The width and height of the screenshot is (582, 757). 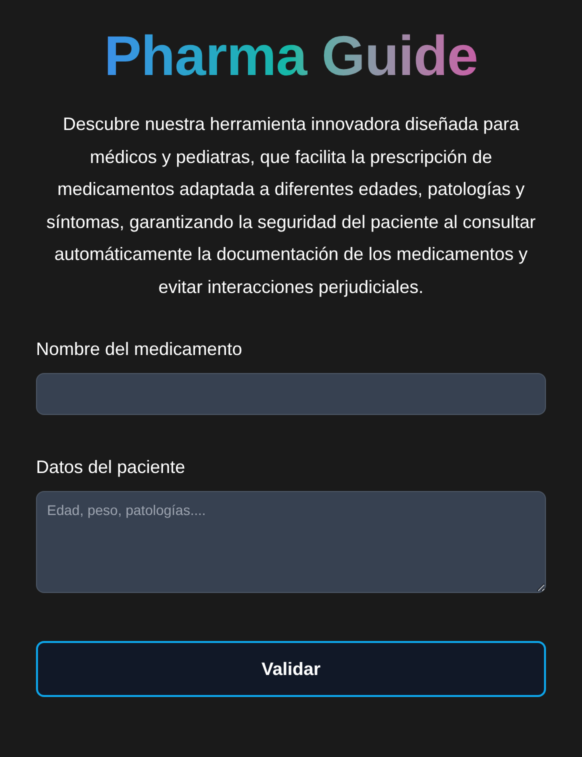 What do you see at coordinates (111, 467) in the screenshot?
I see `field-label: Datos del paciente` at bounding box center [111, 467].